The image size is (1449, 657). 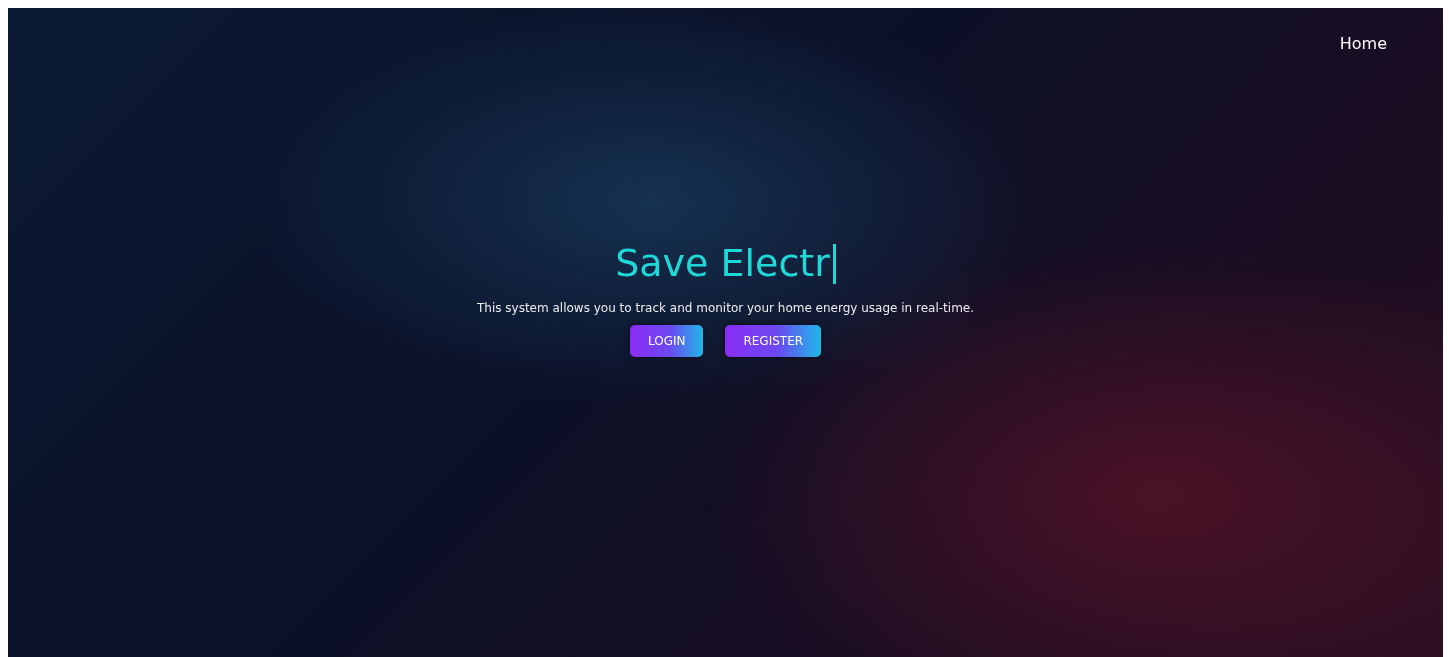 I want to click on action-button: REGISTER, so click(x=773, y=340).